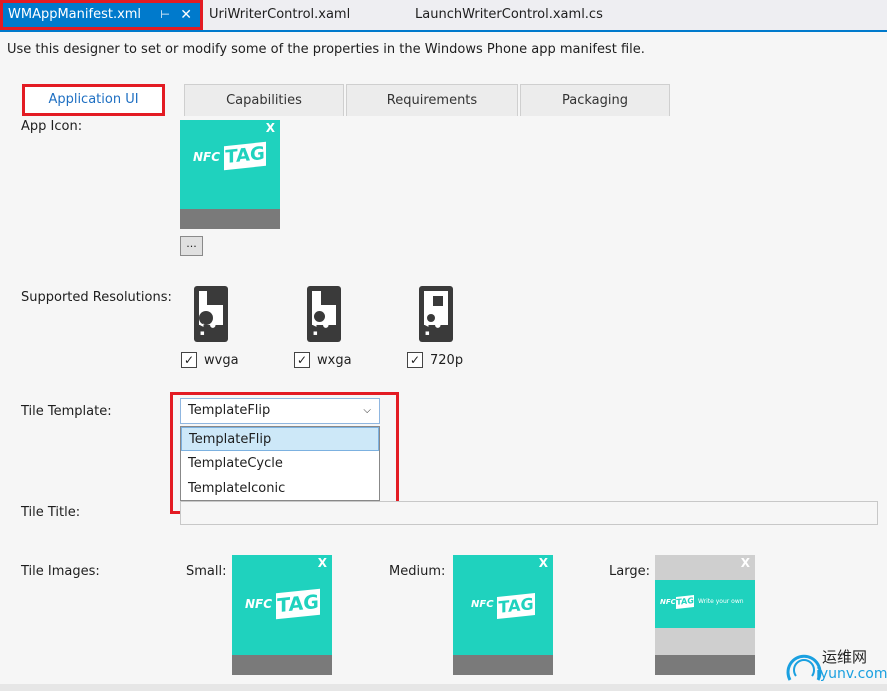 The width and height of the screenshot is (887, 691). Describe the element at coordinates (186, 15) in the screenshot. I see `close-icon: ✕` at that location.